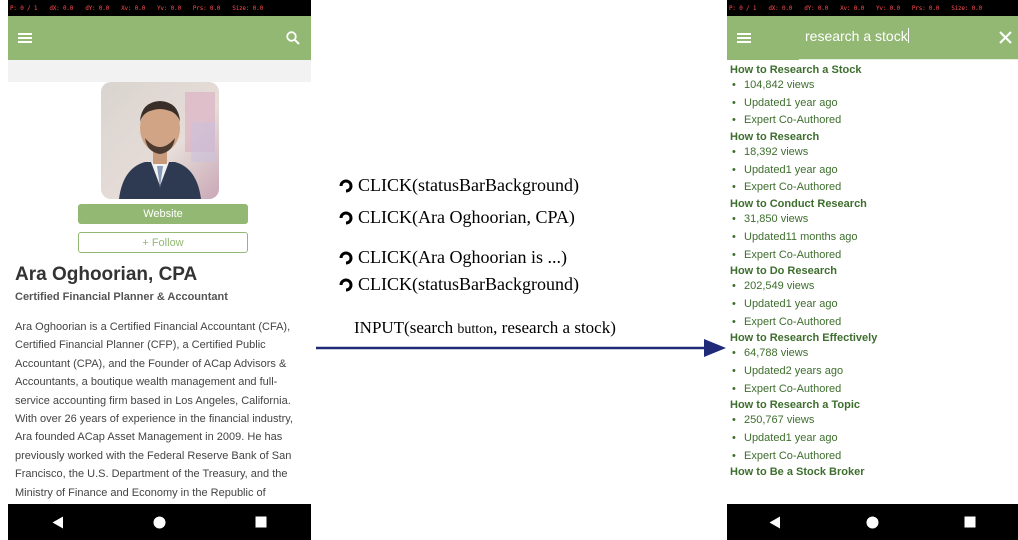  Describe the element at coordinates (872, 238) in the screenshot. I see `result-updated: Updated11 months ago` at that location.